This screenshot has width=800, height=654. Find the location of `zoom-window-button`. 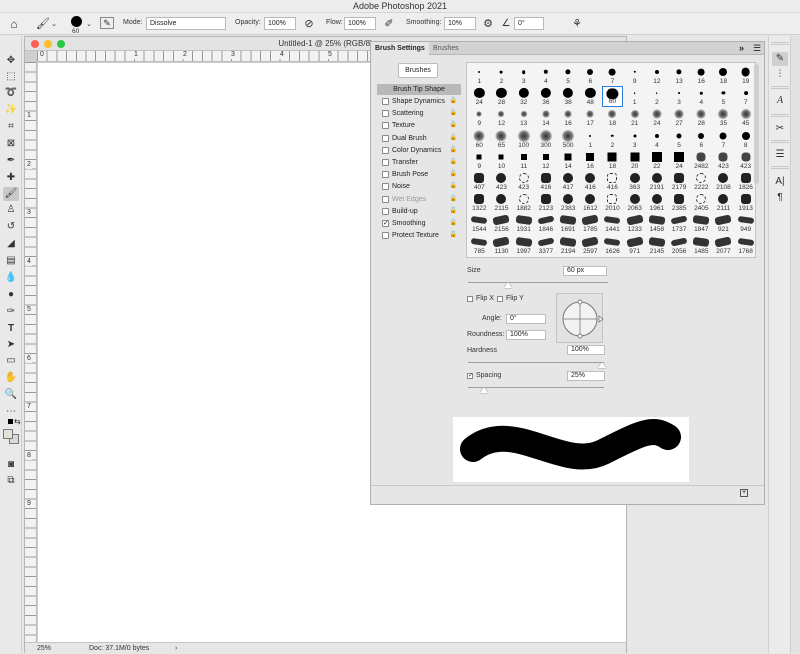

zoom-window-button is located at coordinates (61, 44).